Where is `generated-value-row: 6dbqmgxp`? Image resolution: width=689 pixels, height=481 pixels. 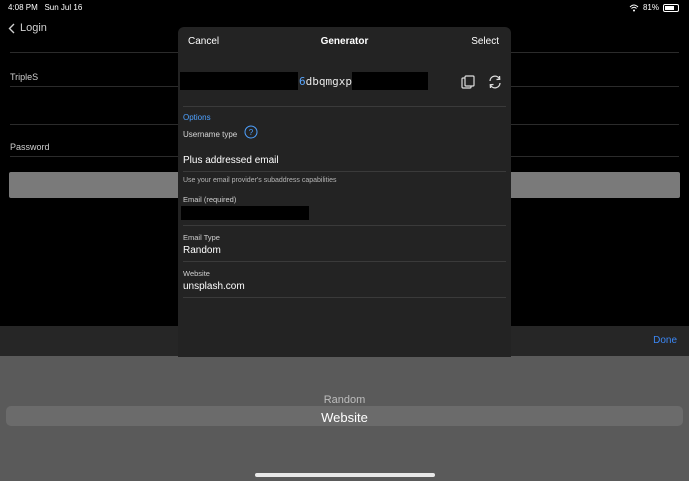 generated-value-row: 6dbqmgxp is located at coordinates (344, 82).